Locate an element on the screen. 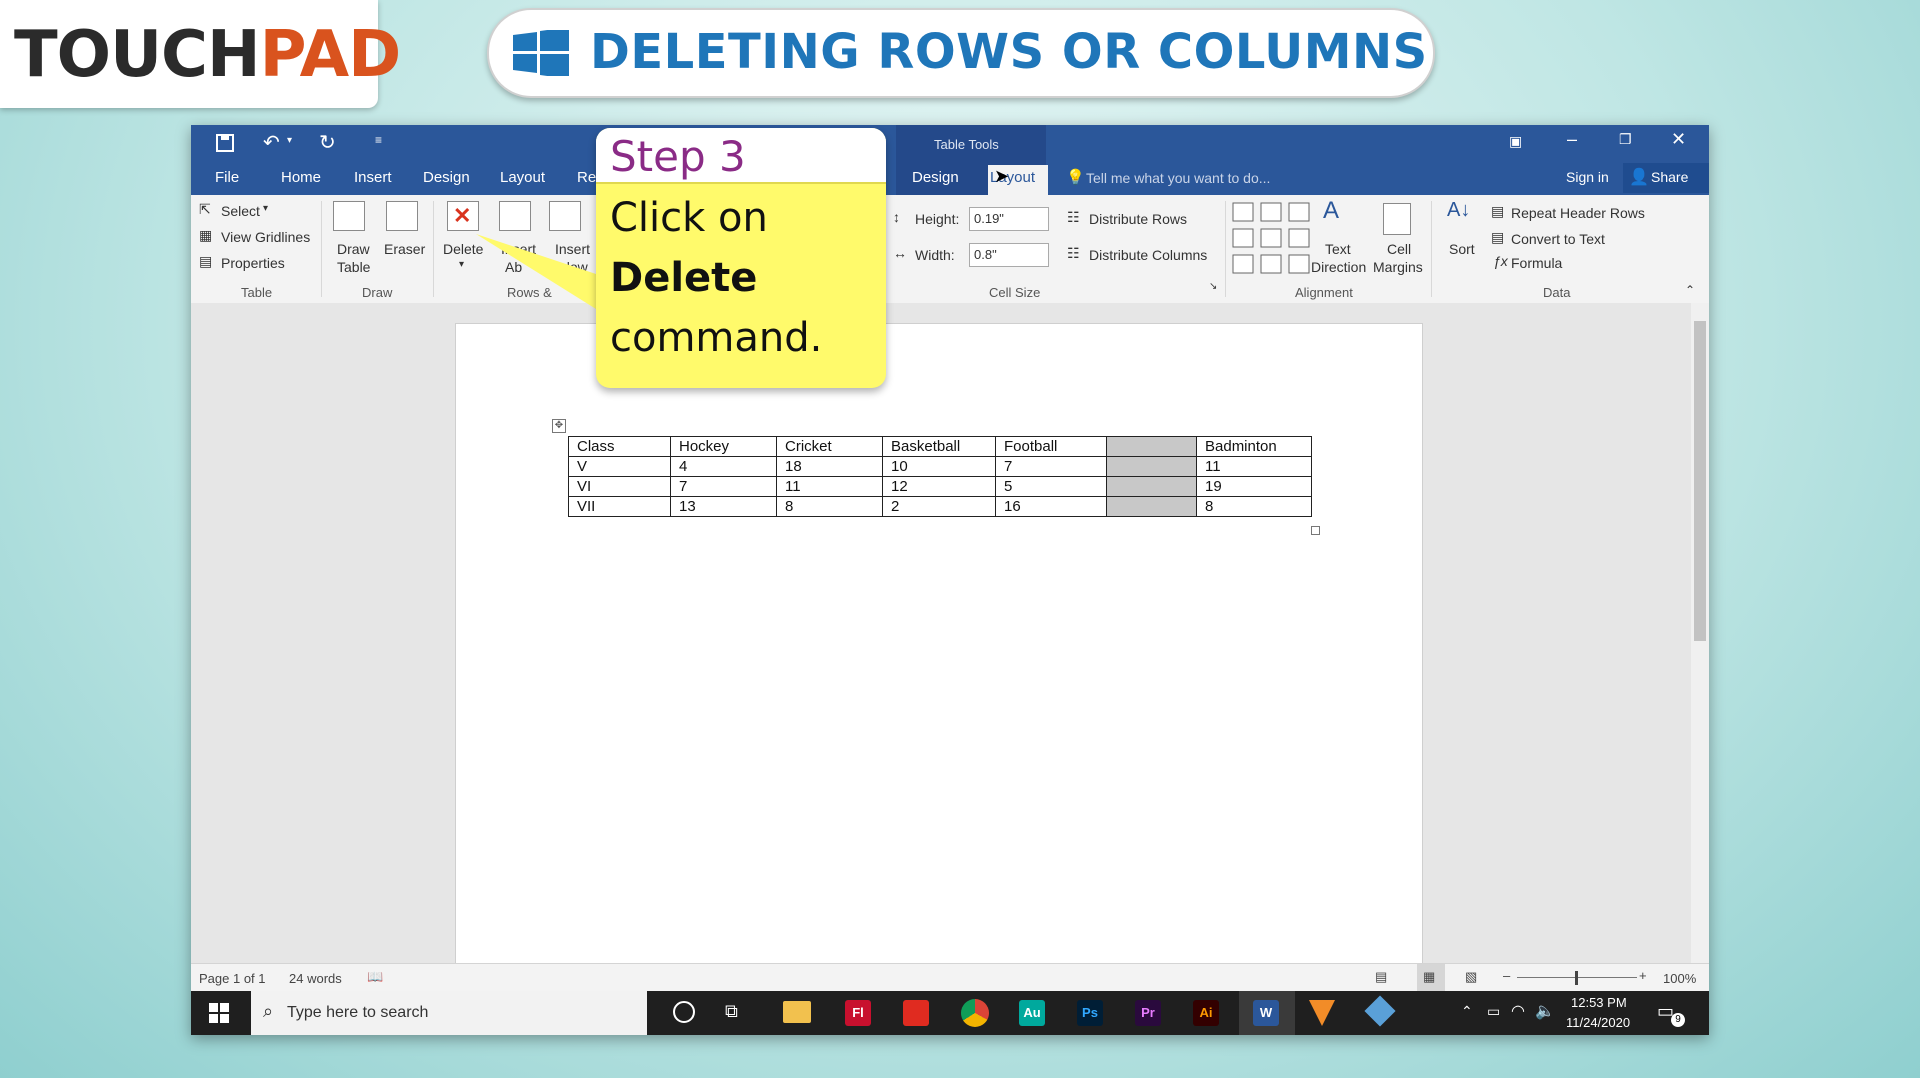 Image resolution: width=1920 pixels, height=1078 pixels. zoom-out-icon: – is located at coordinates (1506, 975).